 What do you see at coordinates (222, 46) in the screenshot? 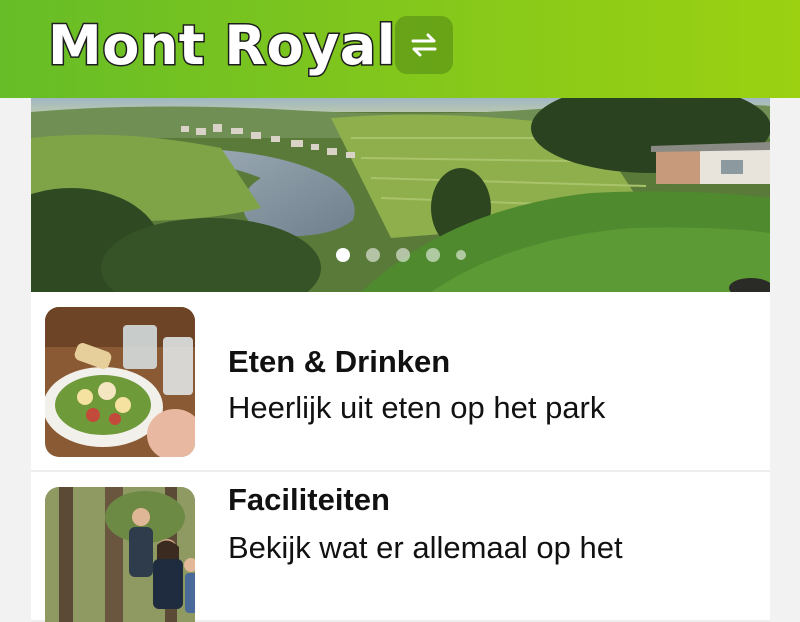
I see `park-name-title: Mont Royal` at bounding box center [222, 46].